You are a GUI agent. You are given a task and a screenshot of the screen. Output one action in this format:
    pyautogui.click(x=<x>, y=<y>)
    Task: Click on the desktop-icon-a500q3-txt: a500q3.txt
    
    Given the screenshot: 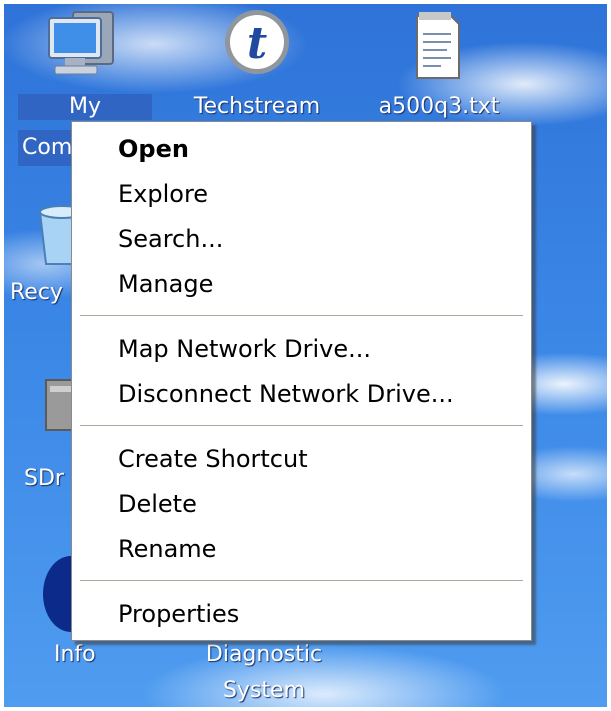 What is the action you would take?
    pyautogui.click(x=437, y=66)
    